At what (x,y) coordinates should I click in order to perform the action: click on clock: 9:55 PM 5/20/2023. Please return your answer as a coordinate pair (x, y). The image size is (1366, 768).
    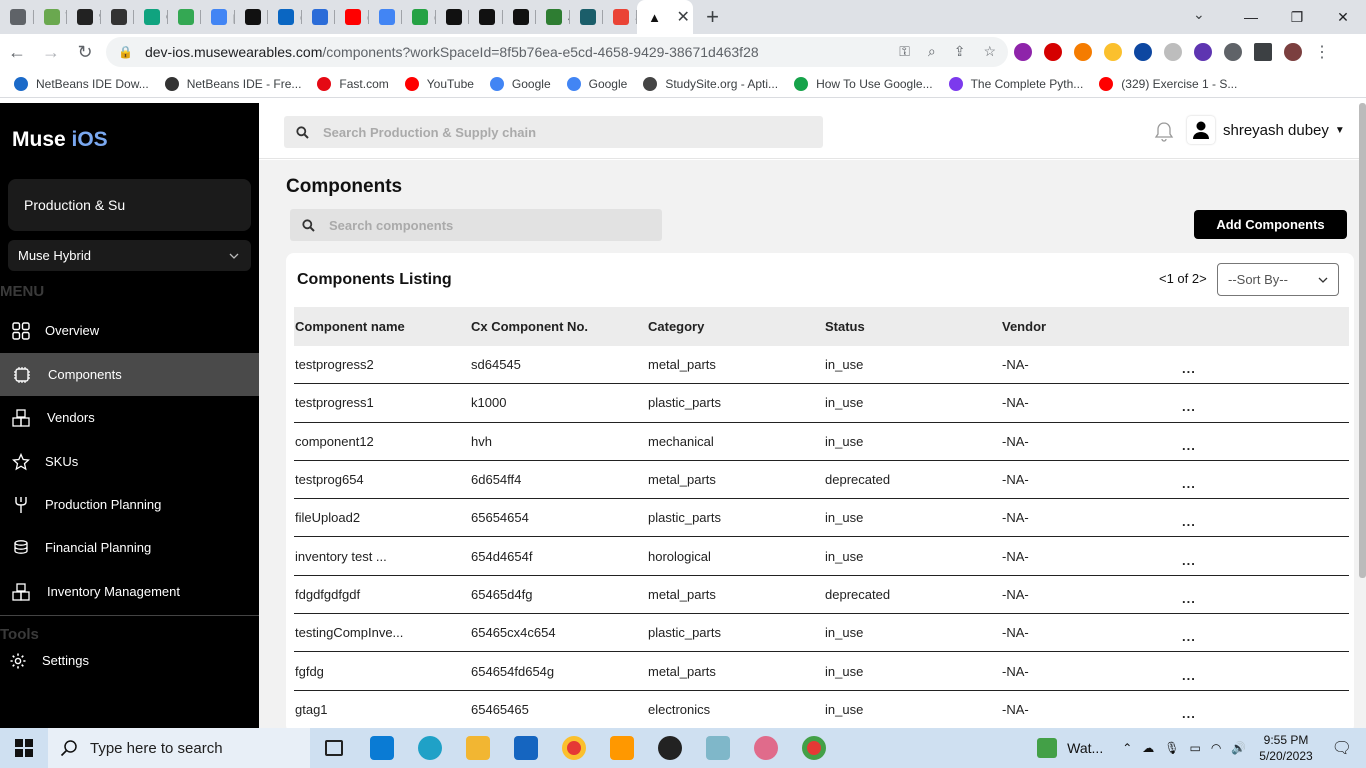
    Looking at the image, I should click on (1285, 748).